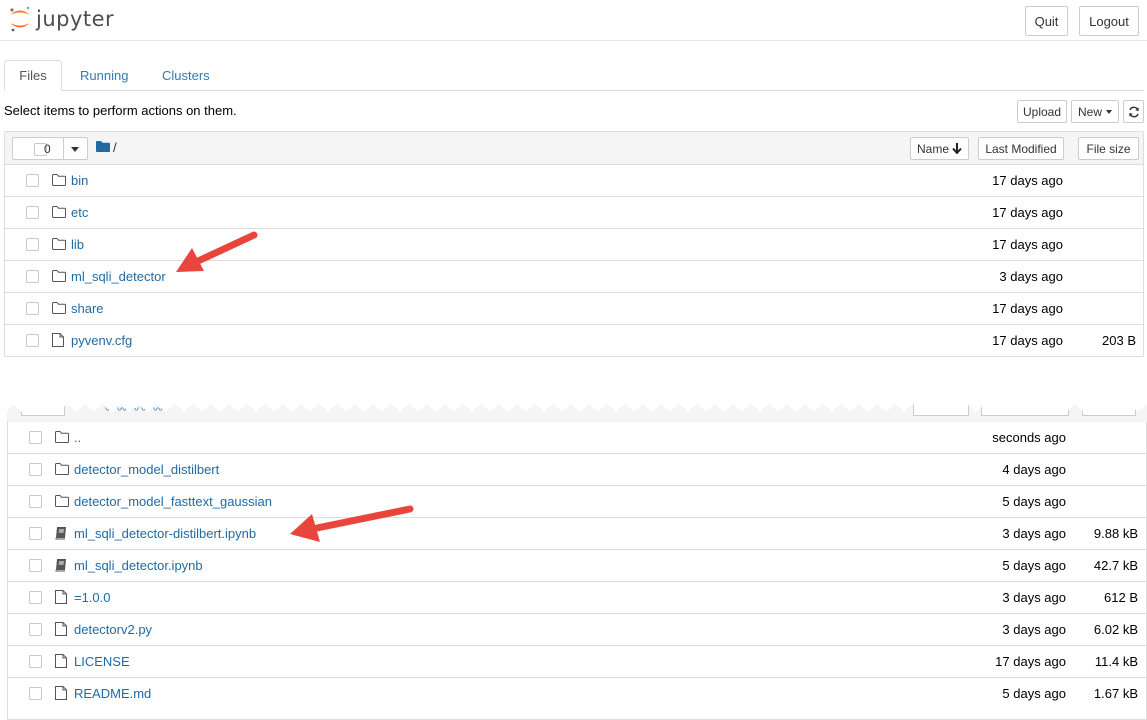 The height and width of the screenshot is (720, 1147). I want to click on notebook-icon, so click(61, 534).